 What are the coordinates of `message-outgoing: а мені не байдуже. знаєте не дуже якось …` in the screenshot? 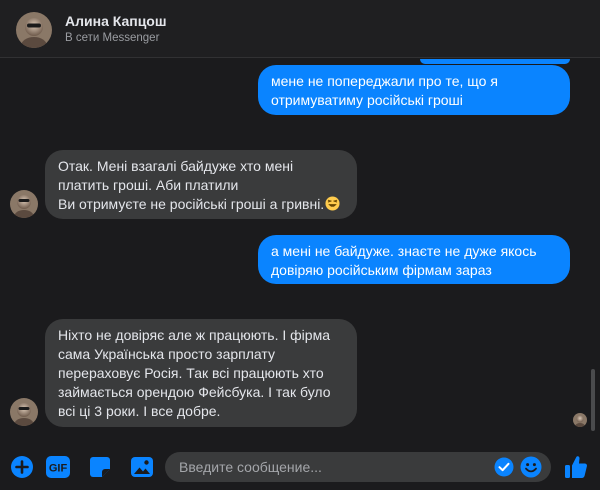 It's located at (414, 259).